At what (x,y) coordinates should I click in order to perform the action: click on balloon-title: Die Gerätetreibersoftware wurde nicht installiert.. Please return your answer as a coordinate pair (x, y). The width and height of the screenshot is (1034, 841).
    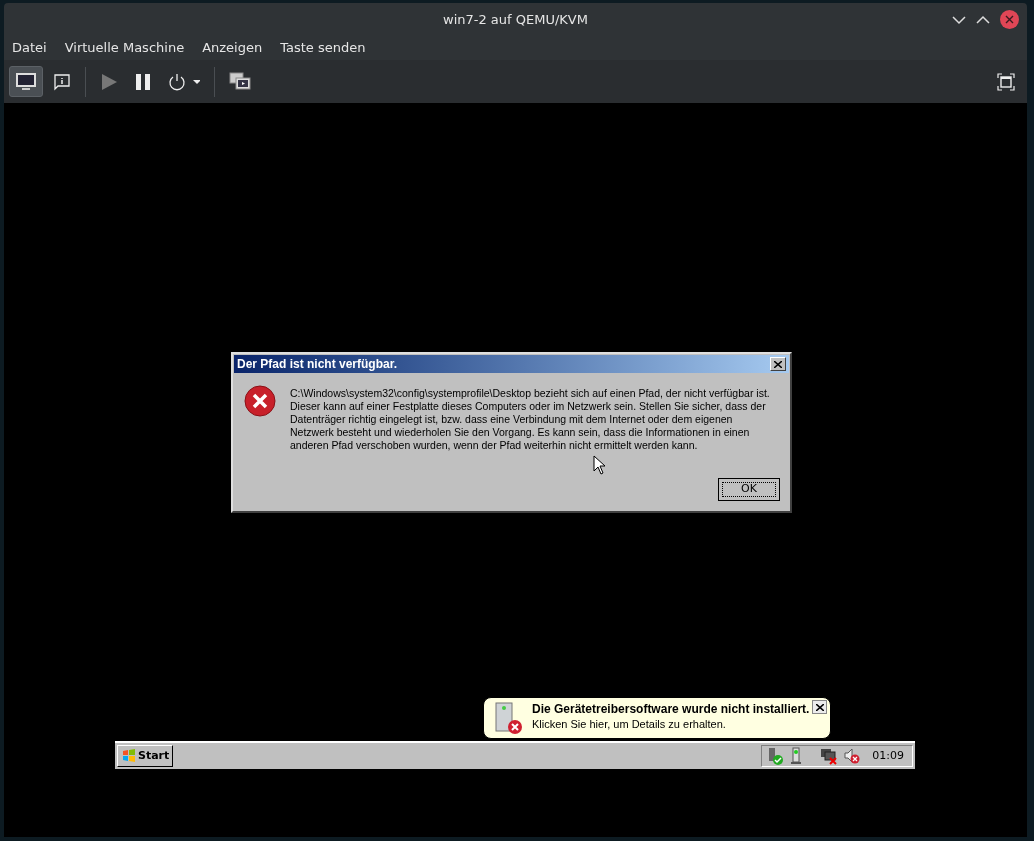
    Looking at the image, I should click on (671, 709).